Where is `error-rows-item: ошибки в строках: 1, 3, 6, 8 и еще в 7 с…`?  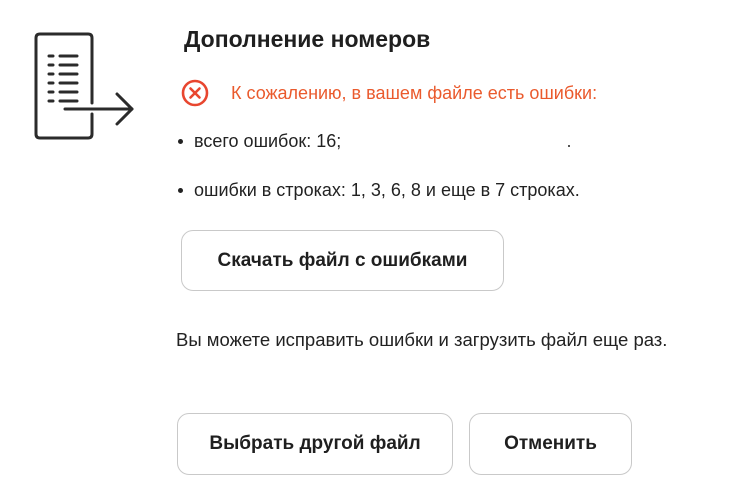
error-rows-item: ошибки в строках: 1, 3, 6, 8 и еще в 7 с… is located at coordinates (379, 190).